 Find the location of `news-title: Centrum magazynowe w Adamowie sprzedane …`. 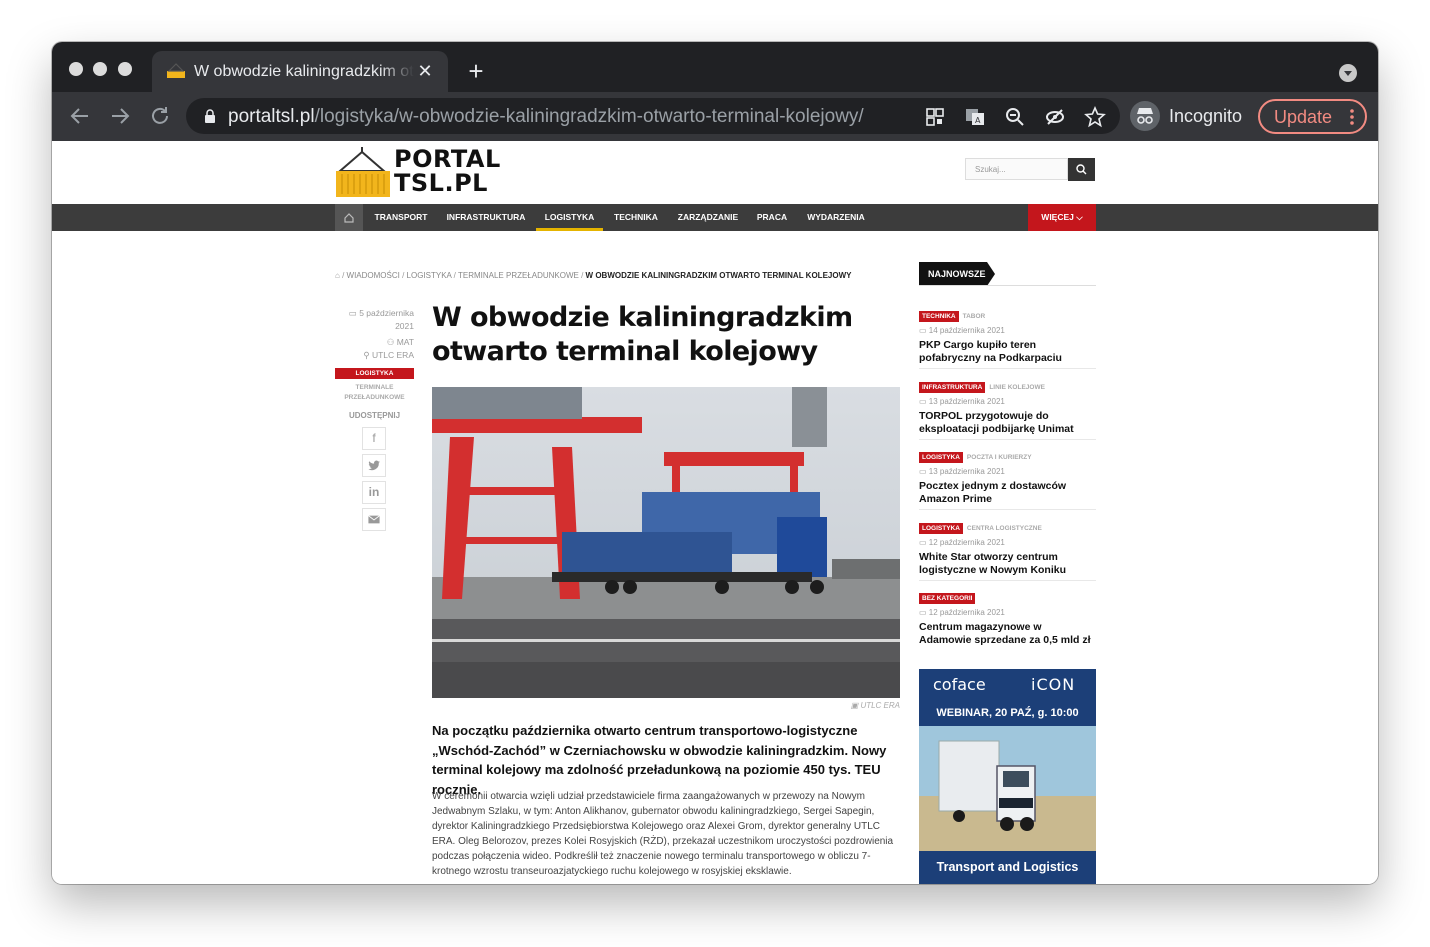

news-title: Centrum magazynowe w Adamowie sprzedane … is located at coordinates (1007, 633).